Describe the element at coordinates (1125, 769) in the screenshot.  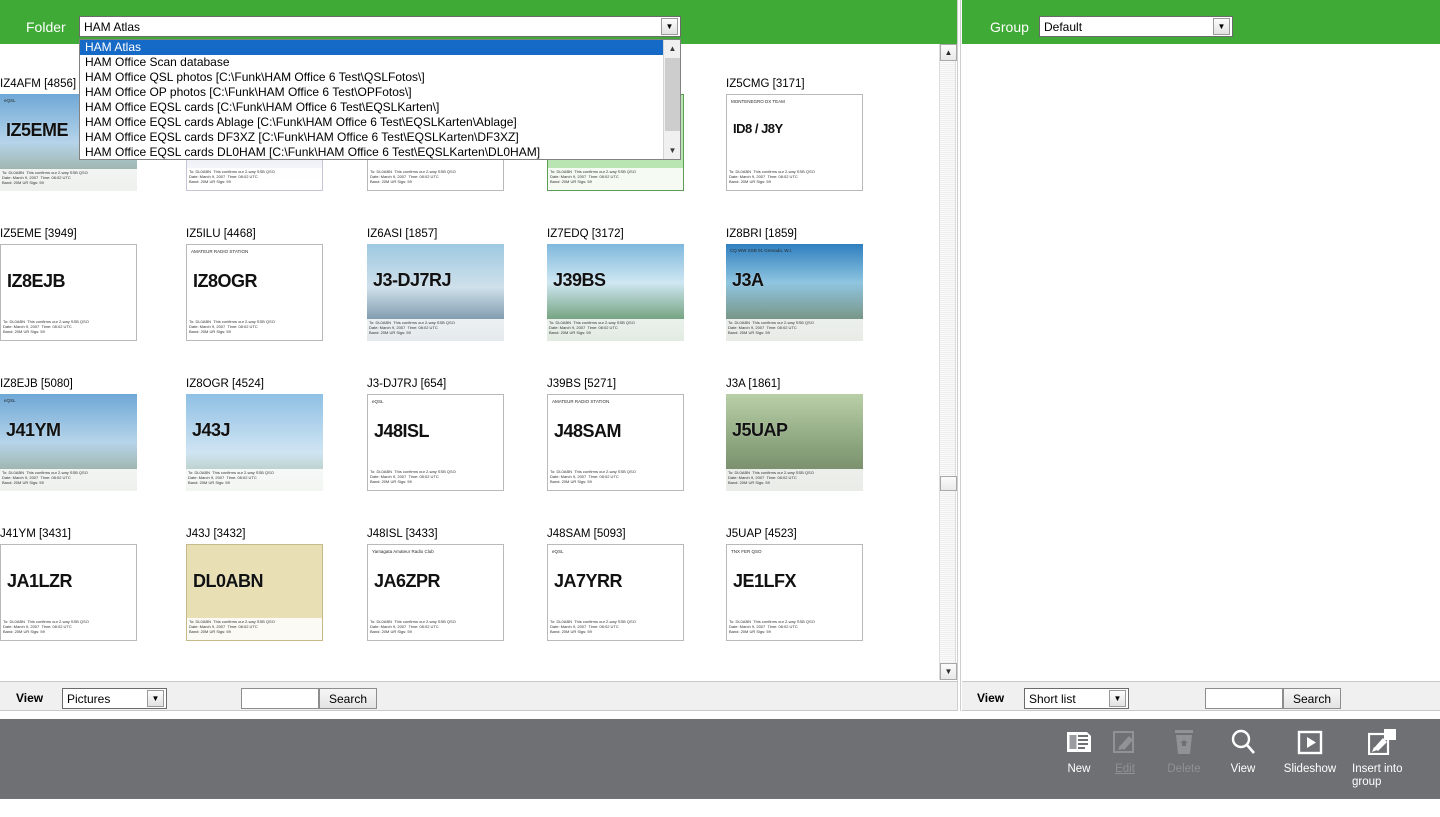
I see `edit-button-label: Edit` at that location.